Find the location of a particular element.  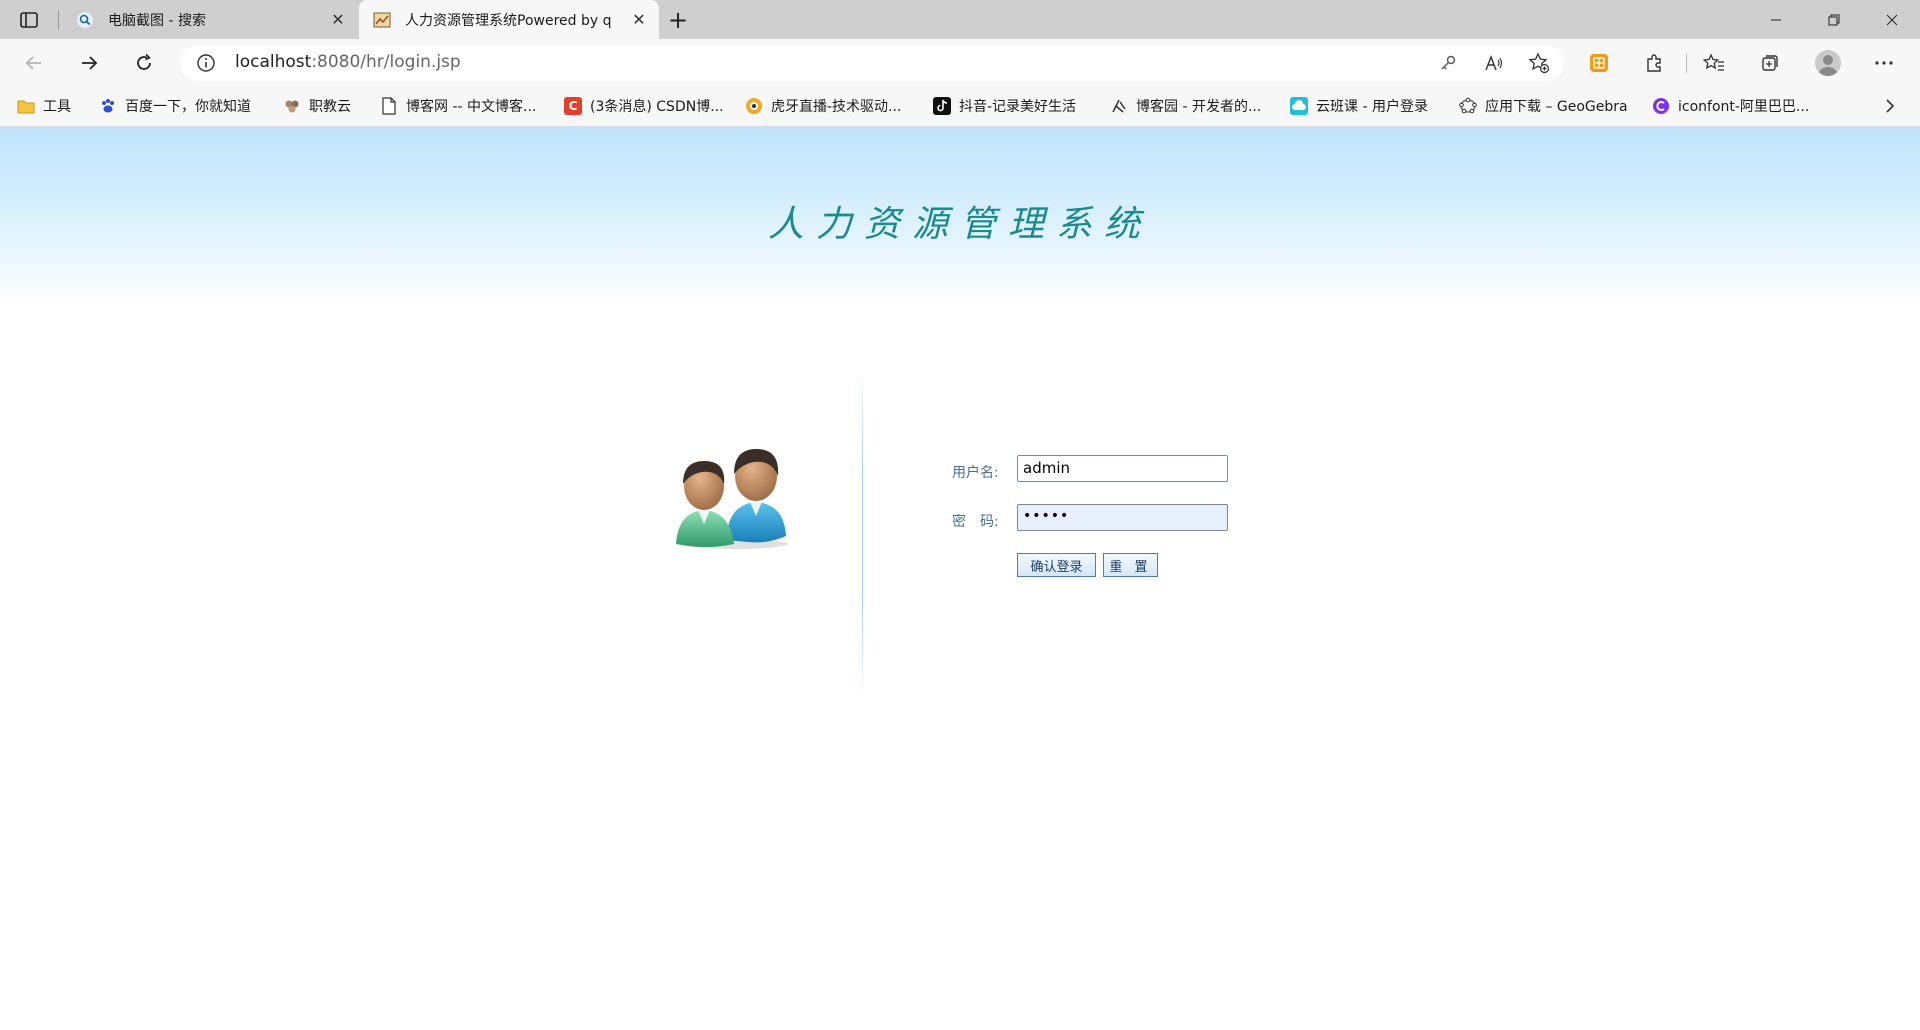

bookmark-item: 云班课 - 用户登录 is located at coordinates (1359, 106).